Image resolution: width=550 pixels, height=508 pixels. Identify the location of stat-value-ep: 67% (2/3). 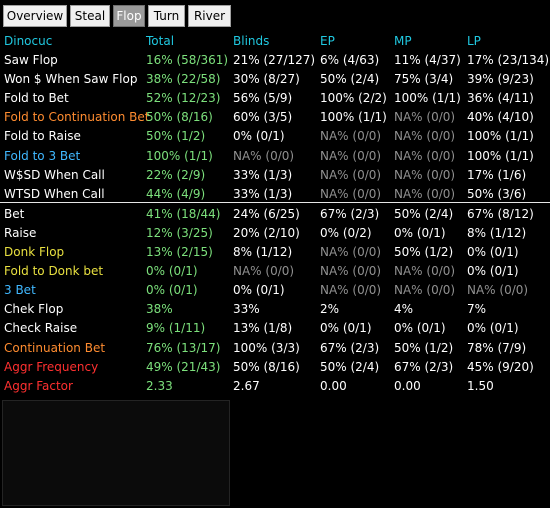
(350, 213).